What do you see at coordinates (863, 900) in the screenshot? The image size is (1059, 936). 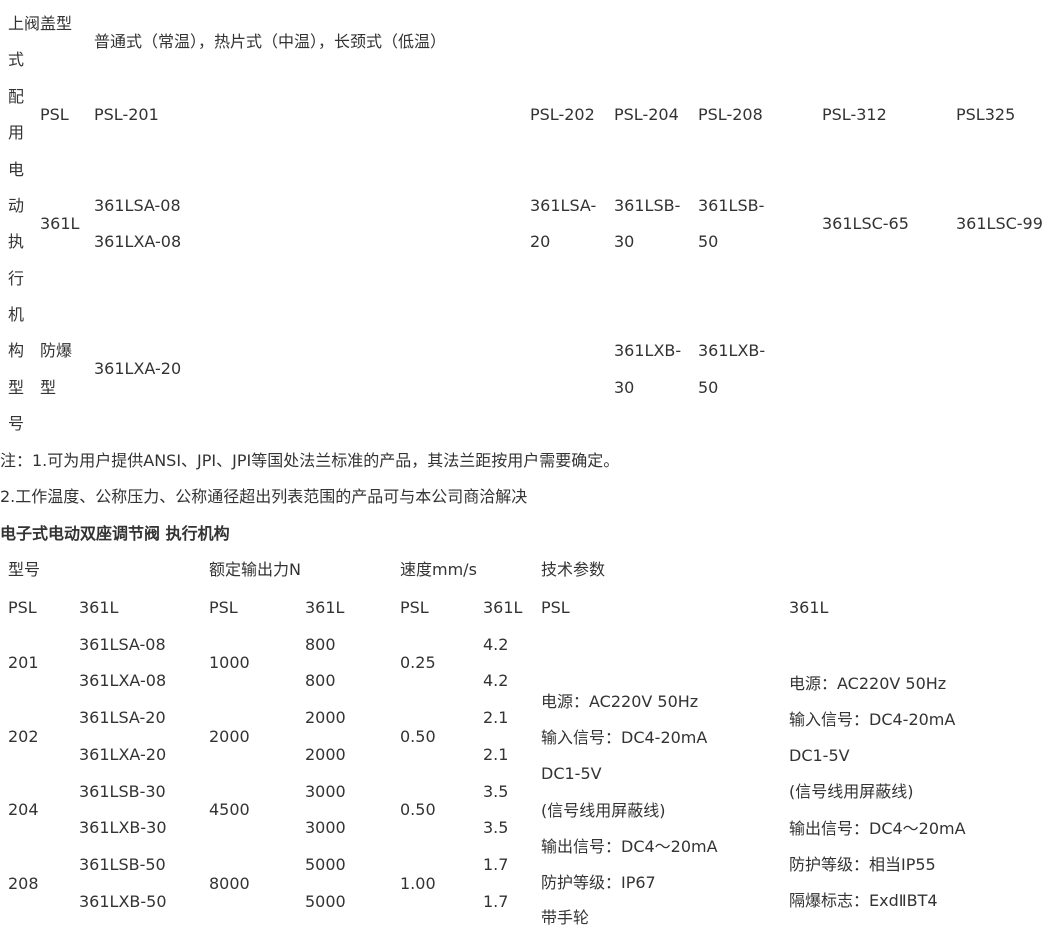 I see `tech-line: 隔爆标志：ExdⅡBT4` at bounding box center [863, 900].